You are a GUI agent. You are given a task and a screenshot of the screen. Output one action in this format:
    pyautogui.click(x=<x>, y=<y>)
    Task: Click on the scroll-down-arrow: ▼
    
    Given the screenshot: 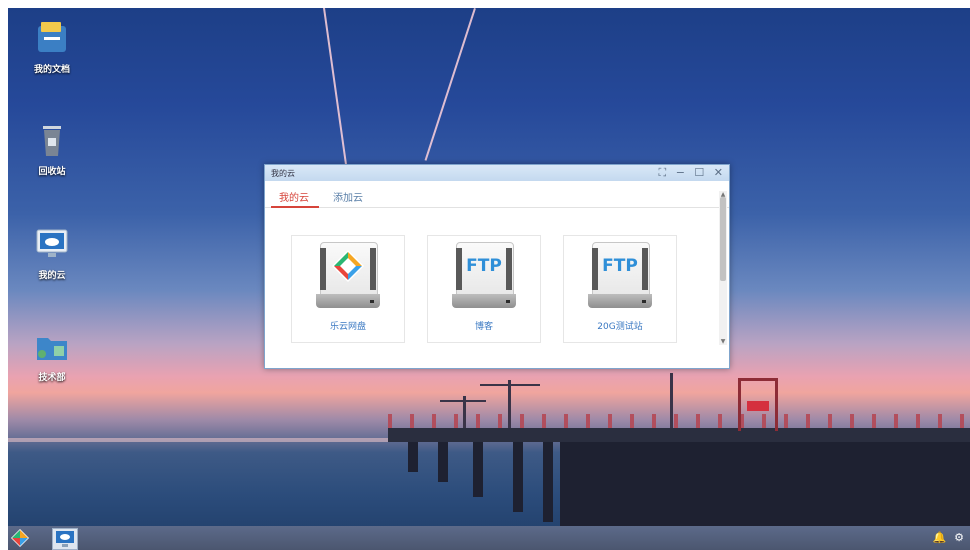 What is the action you would take?
    pyautogui.click(x=723, y=341)
    